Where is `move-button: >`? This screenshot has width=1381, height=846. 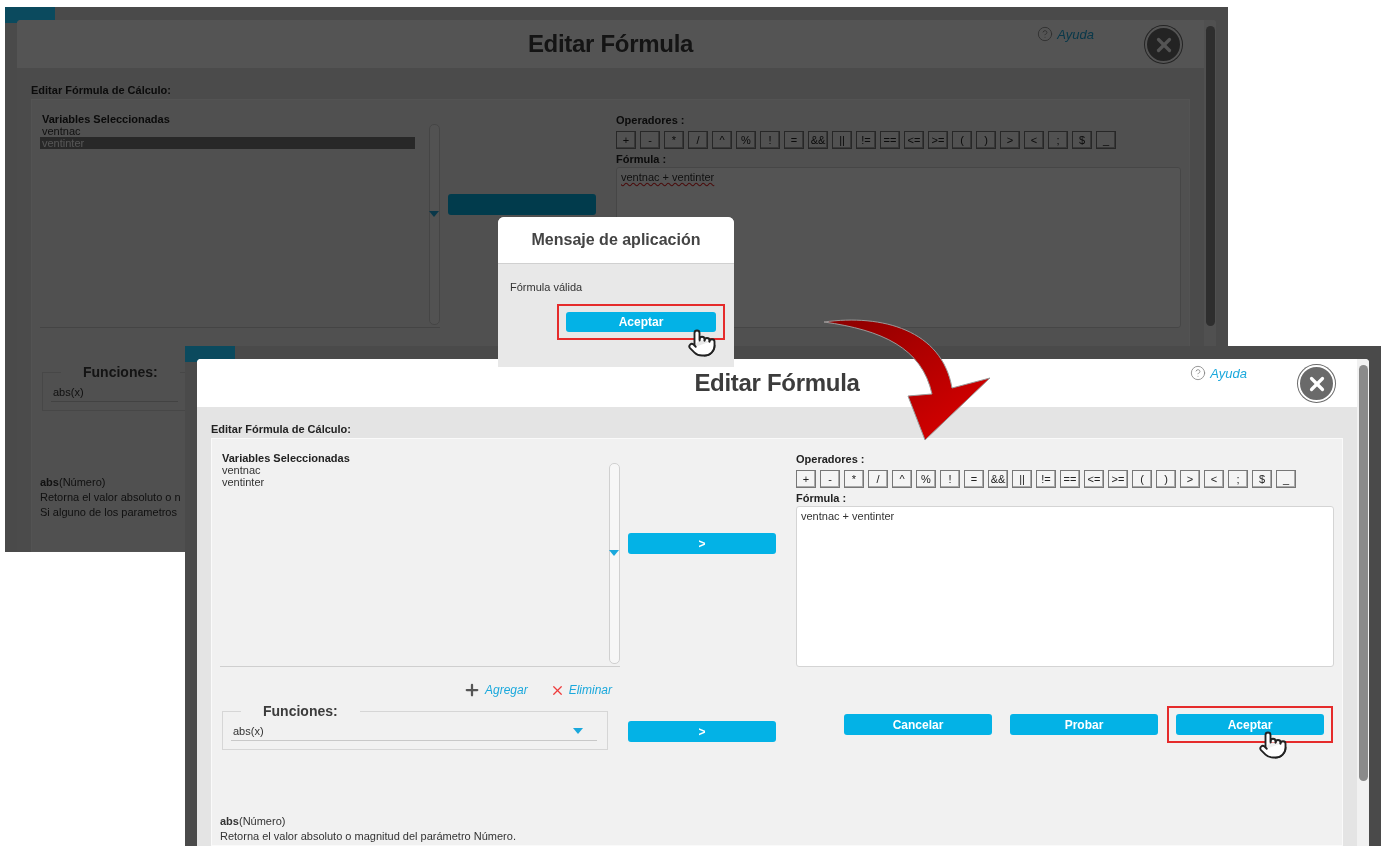 move-button: > is located at coordinates (702, 543).